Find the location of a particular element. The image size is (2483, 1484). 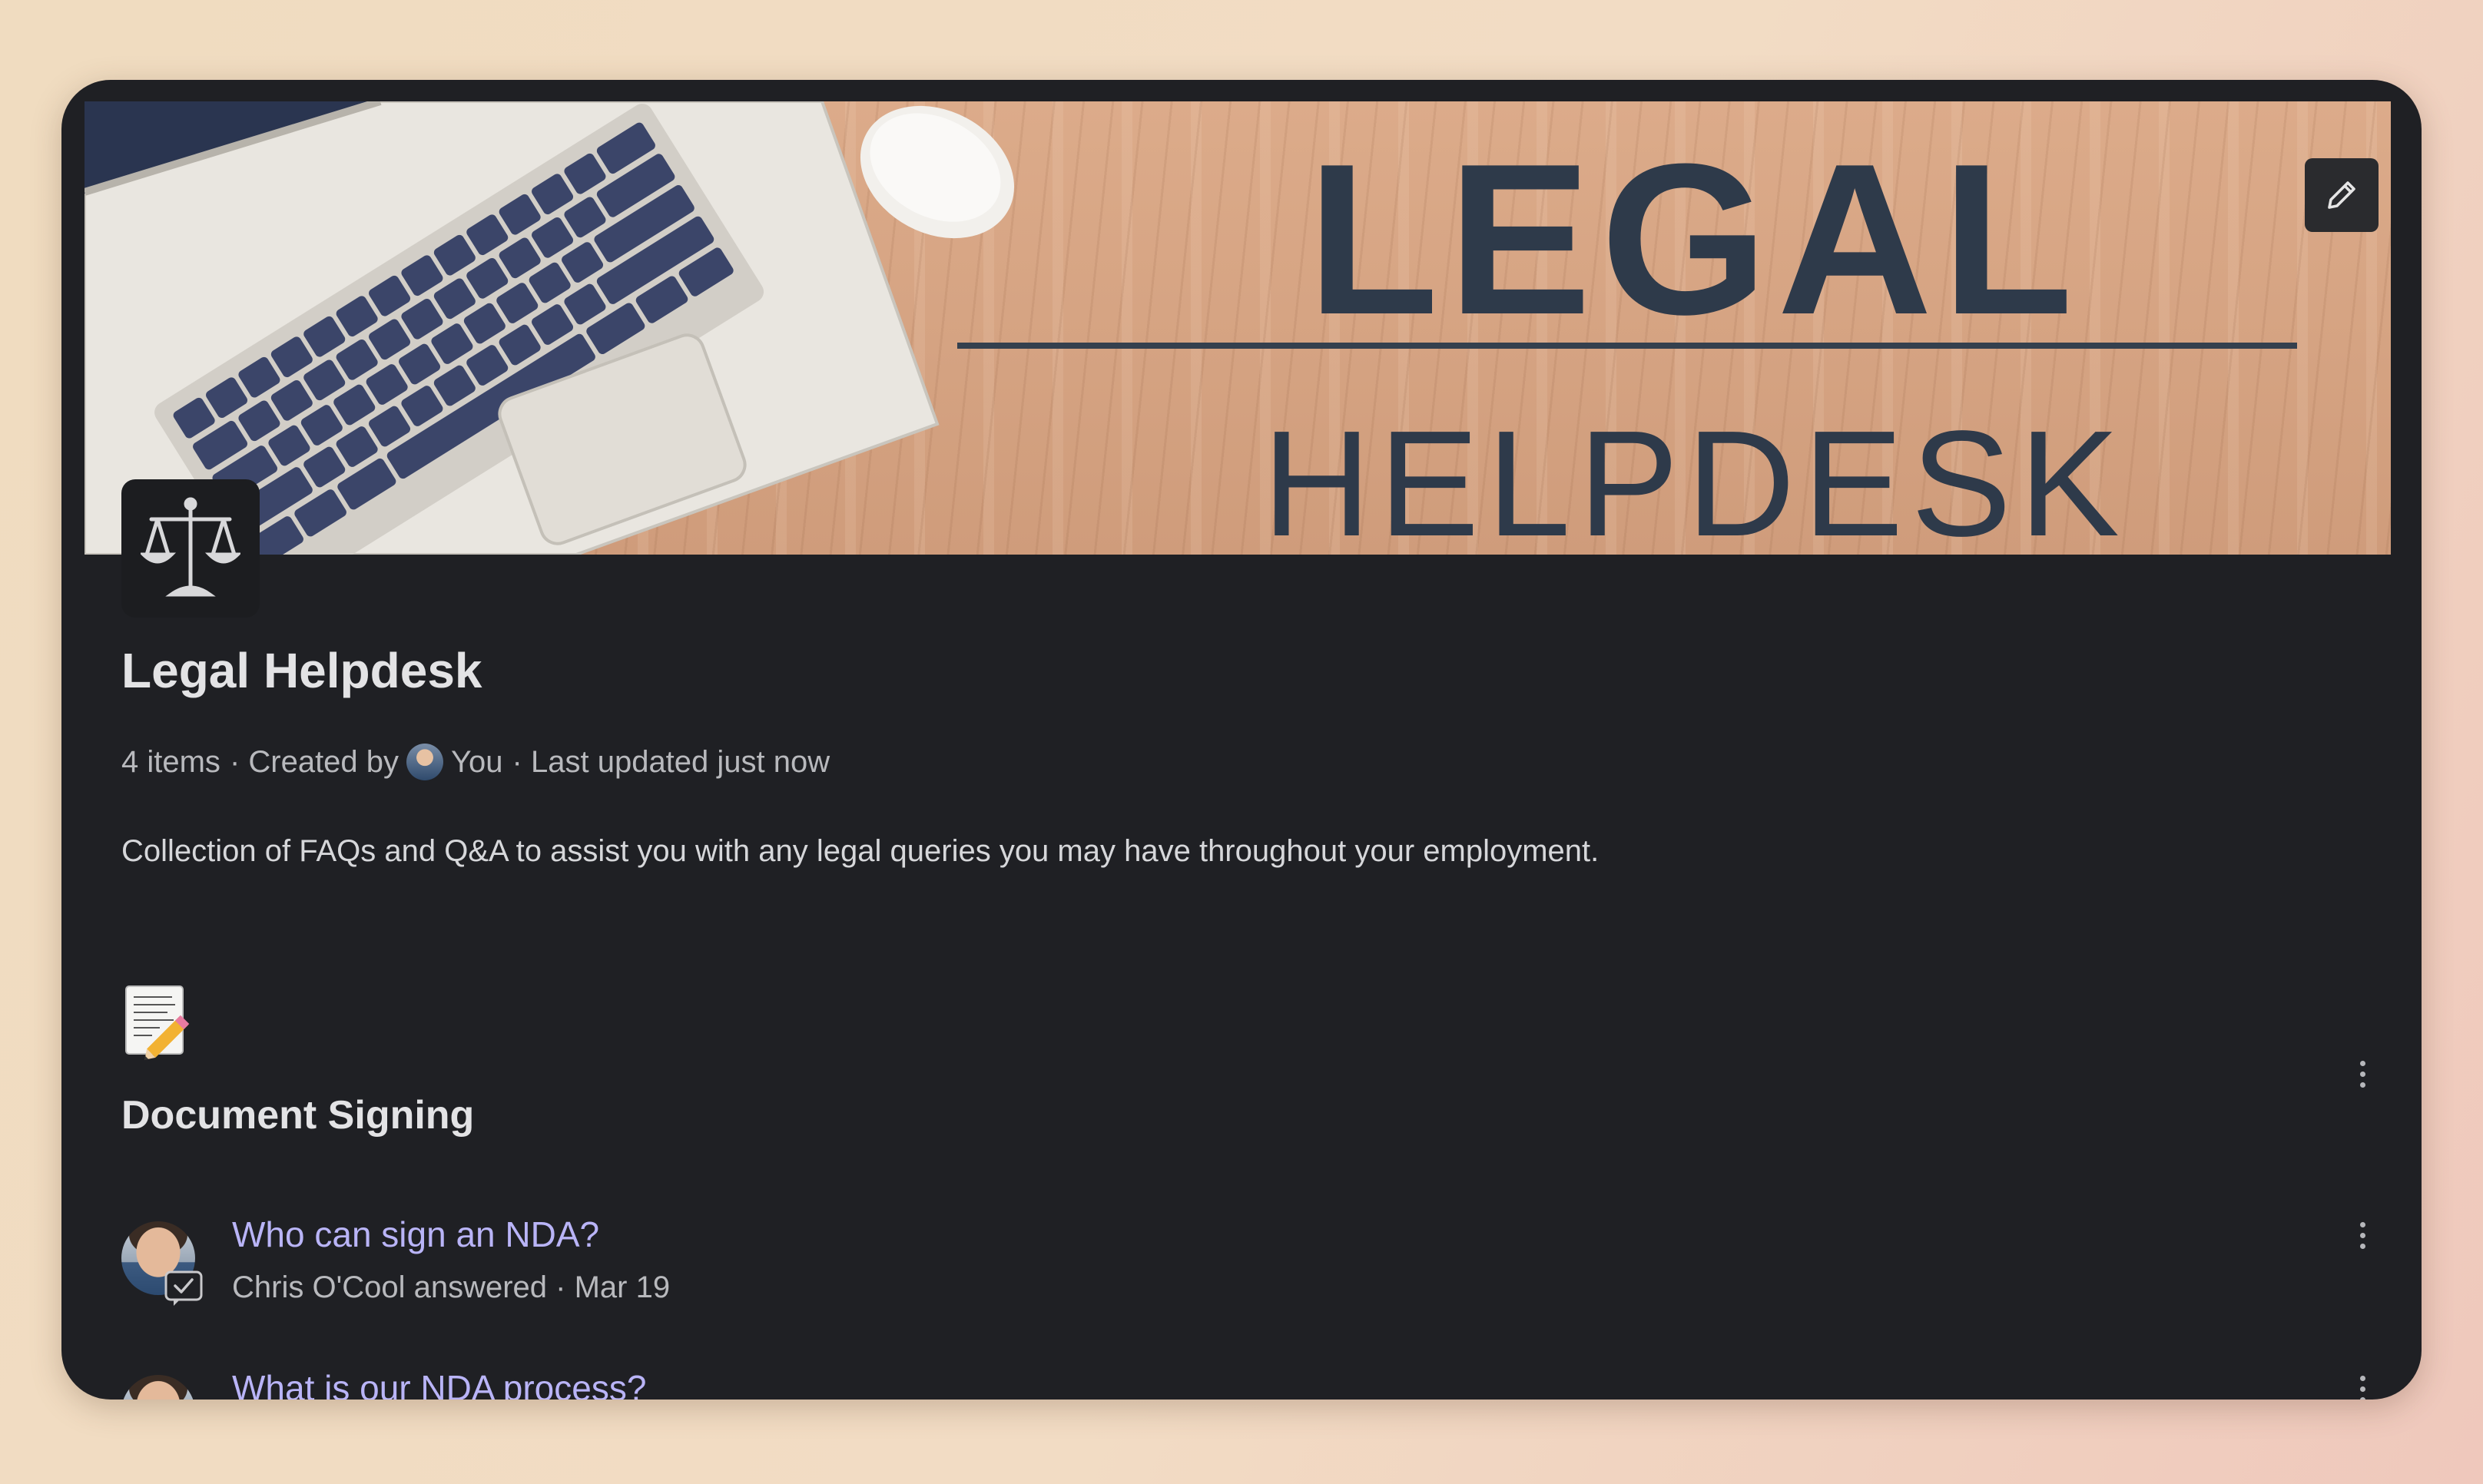

question-link: Who can sign an NDA? is located at coordinates (415, 1234).